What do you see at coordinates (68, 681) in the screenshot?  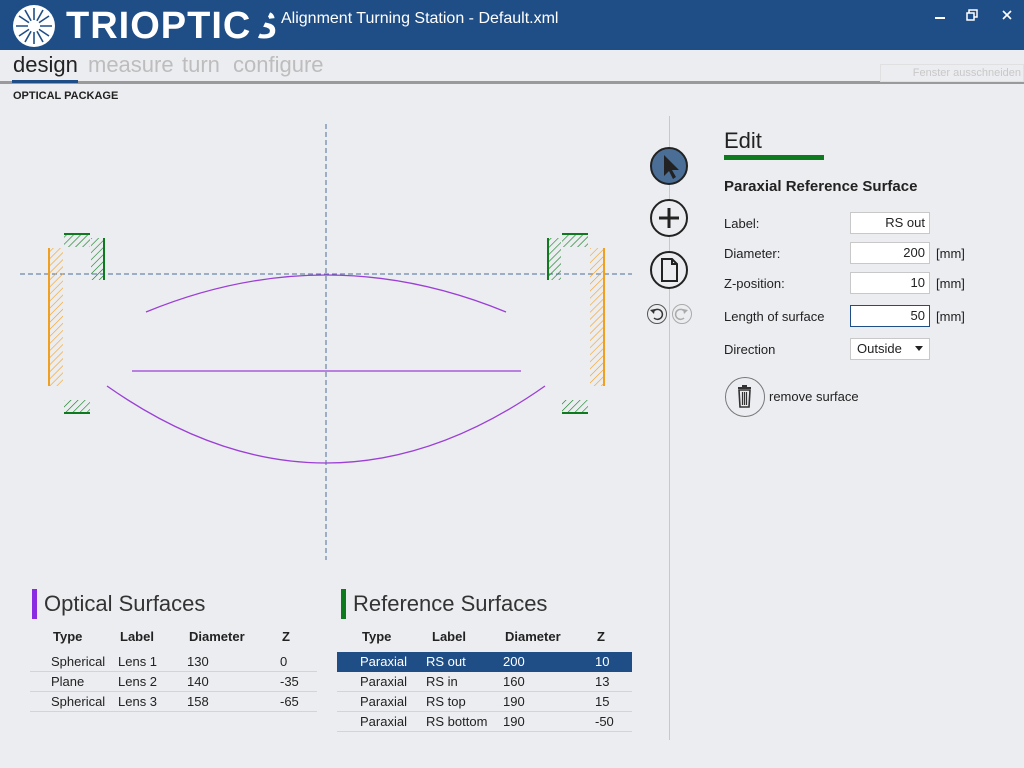 I see `cell-type: Plane` at bounding box center [68, 681].